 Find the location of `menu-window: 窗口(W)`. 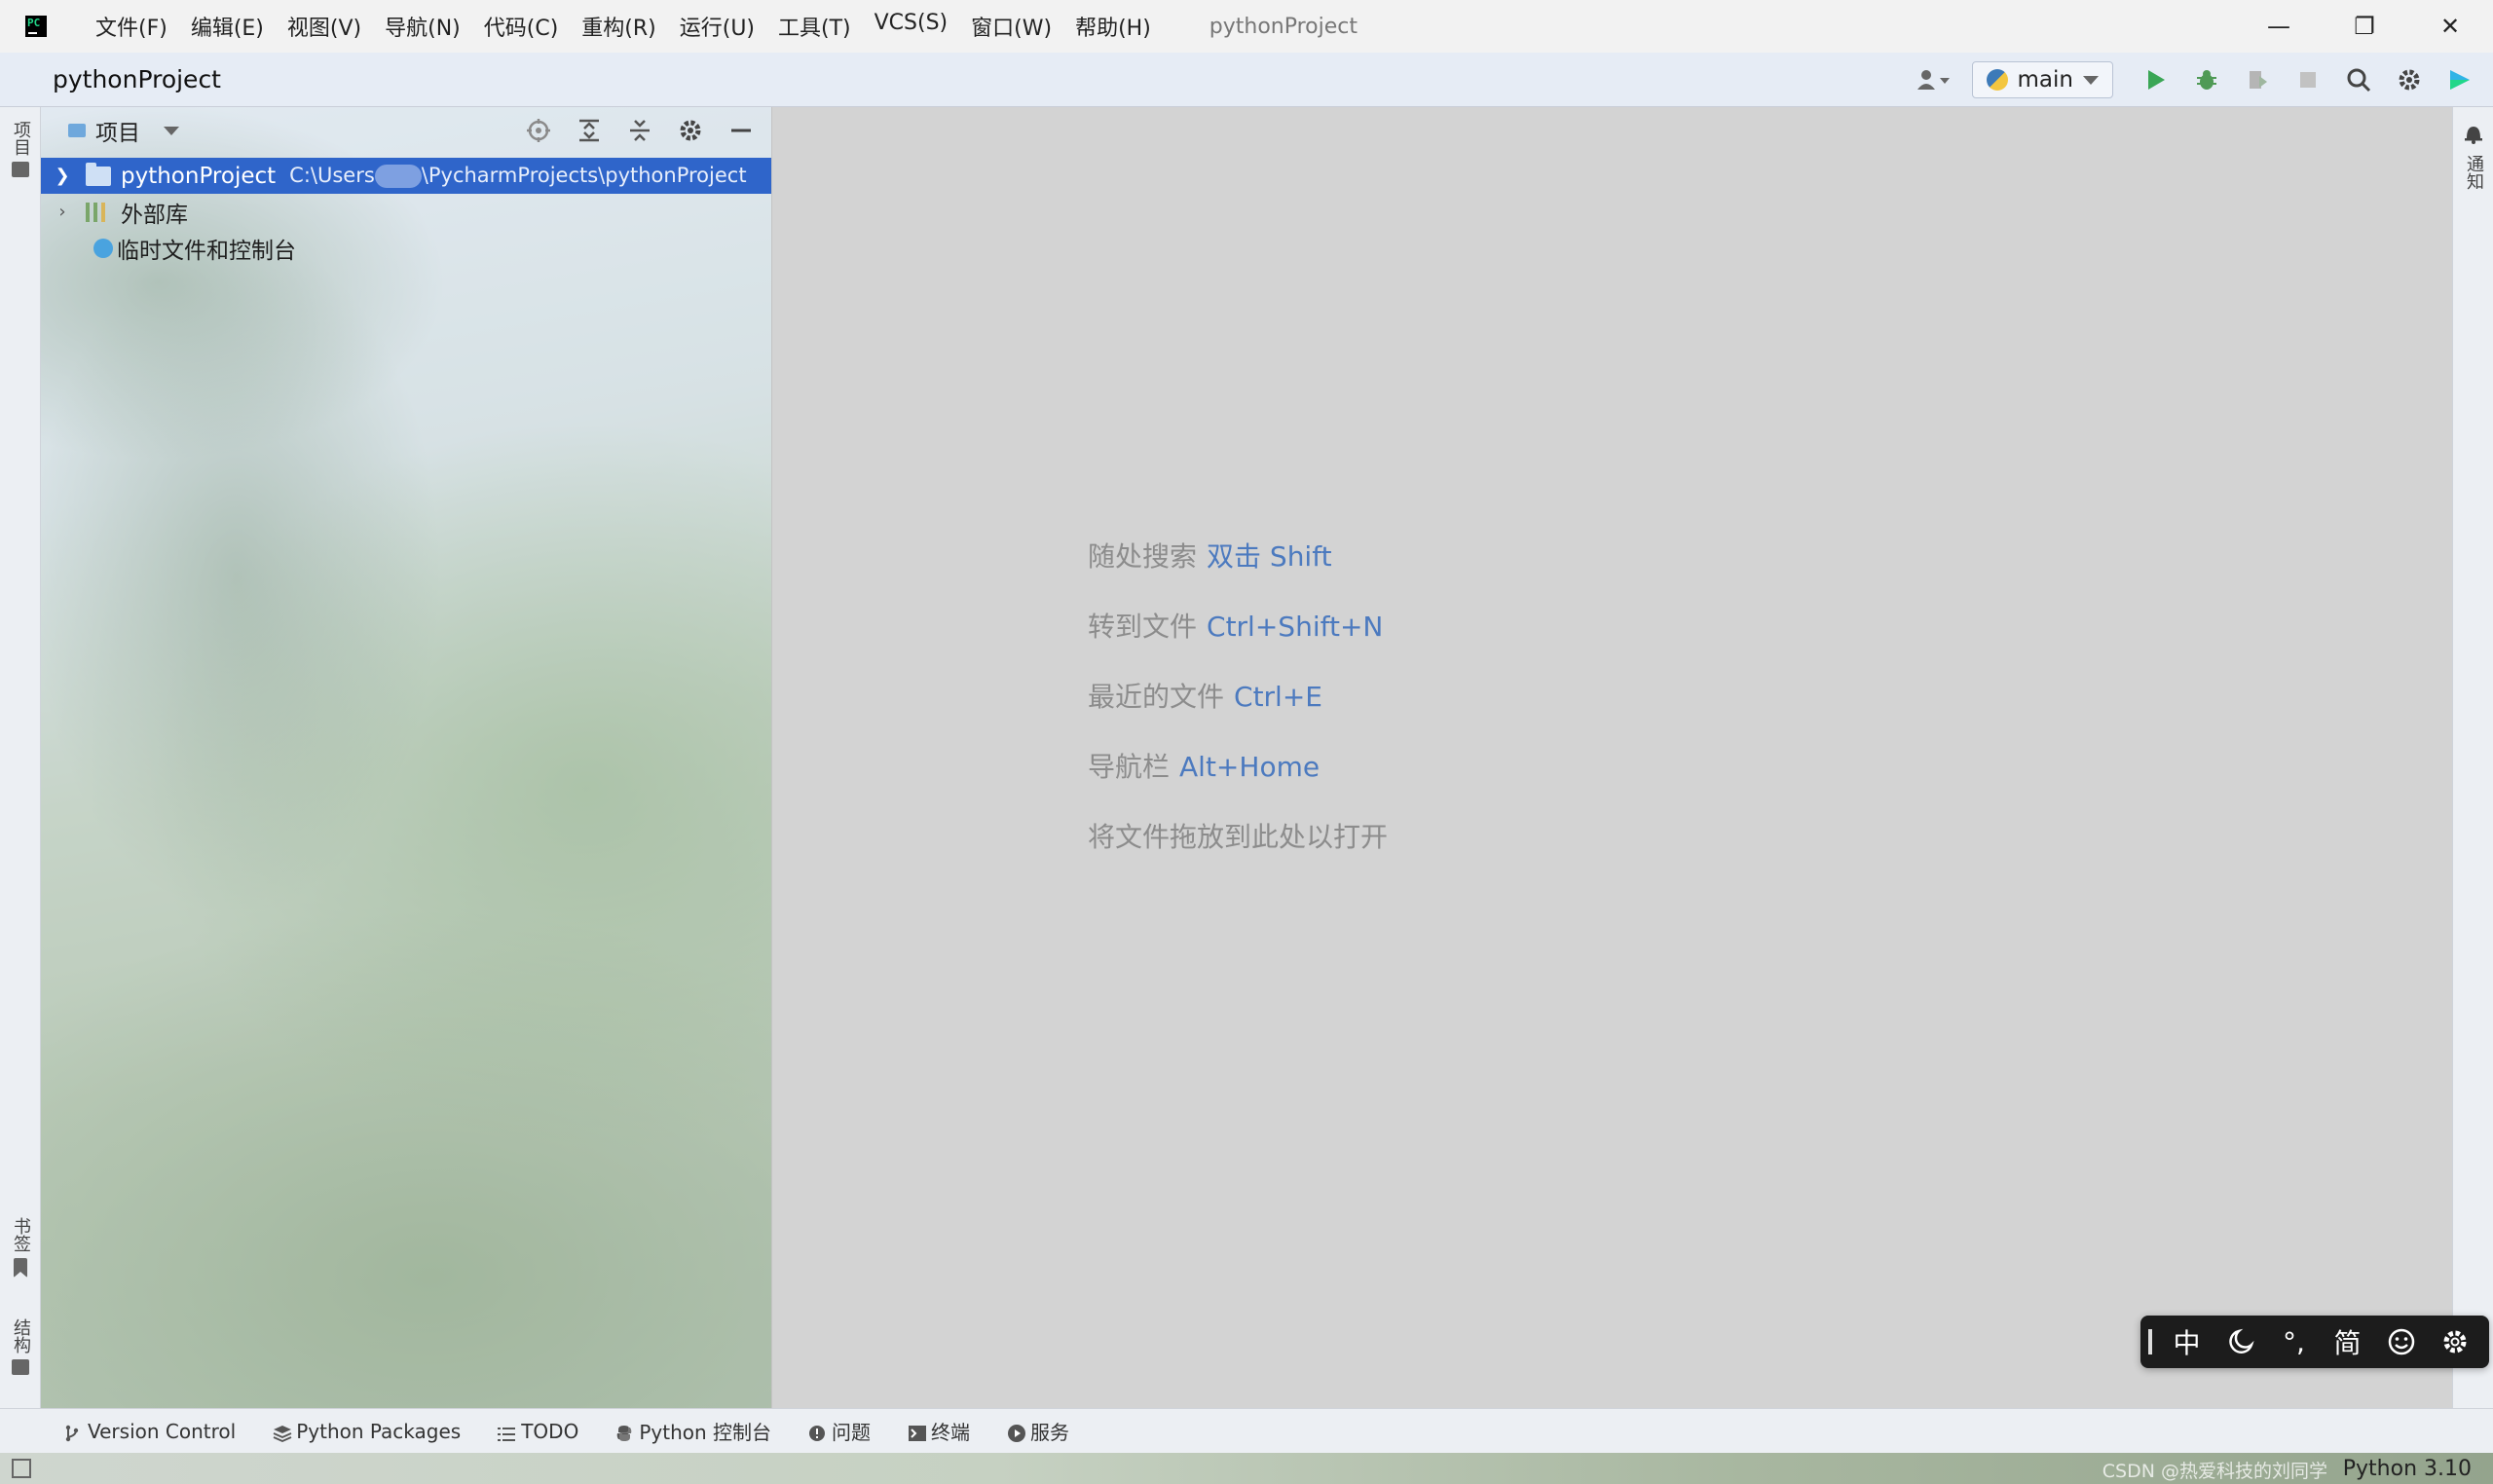

menu-window: 窗口(W) is located at coordinates (1011, 26).